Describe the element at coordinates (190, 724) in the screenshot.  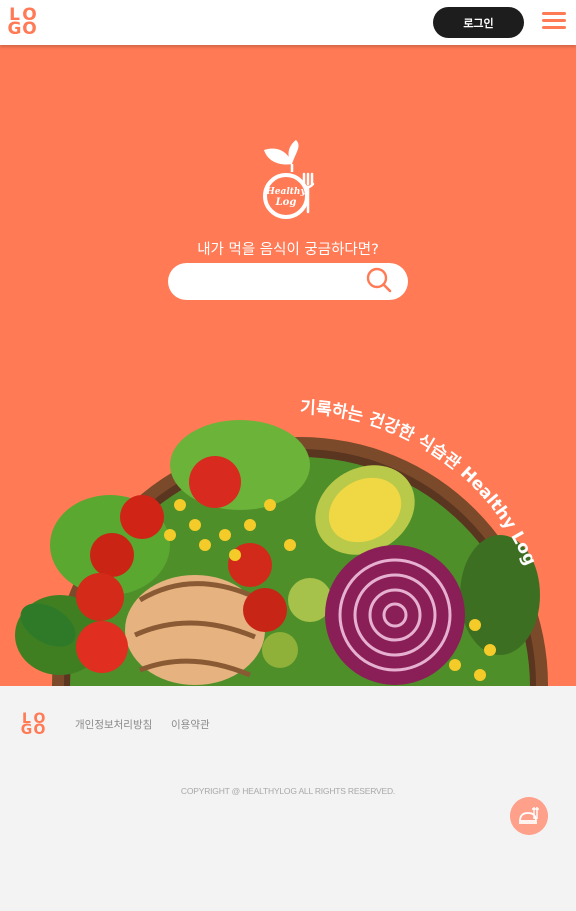
I see `terms-of-service-link: 이용약관` at that location.